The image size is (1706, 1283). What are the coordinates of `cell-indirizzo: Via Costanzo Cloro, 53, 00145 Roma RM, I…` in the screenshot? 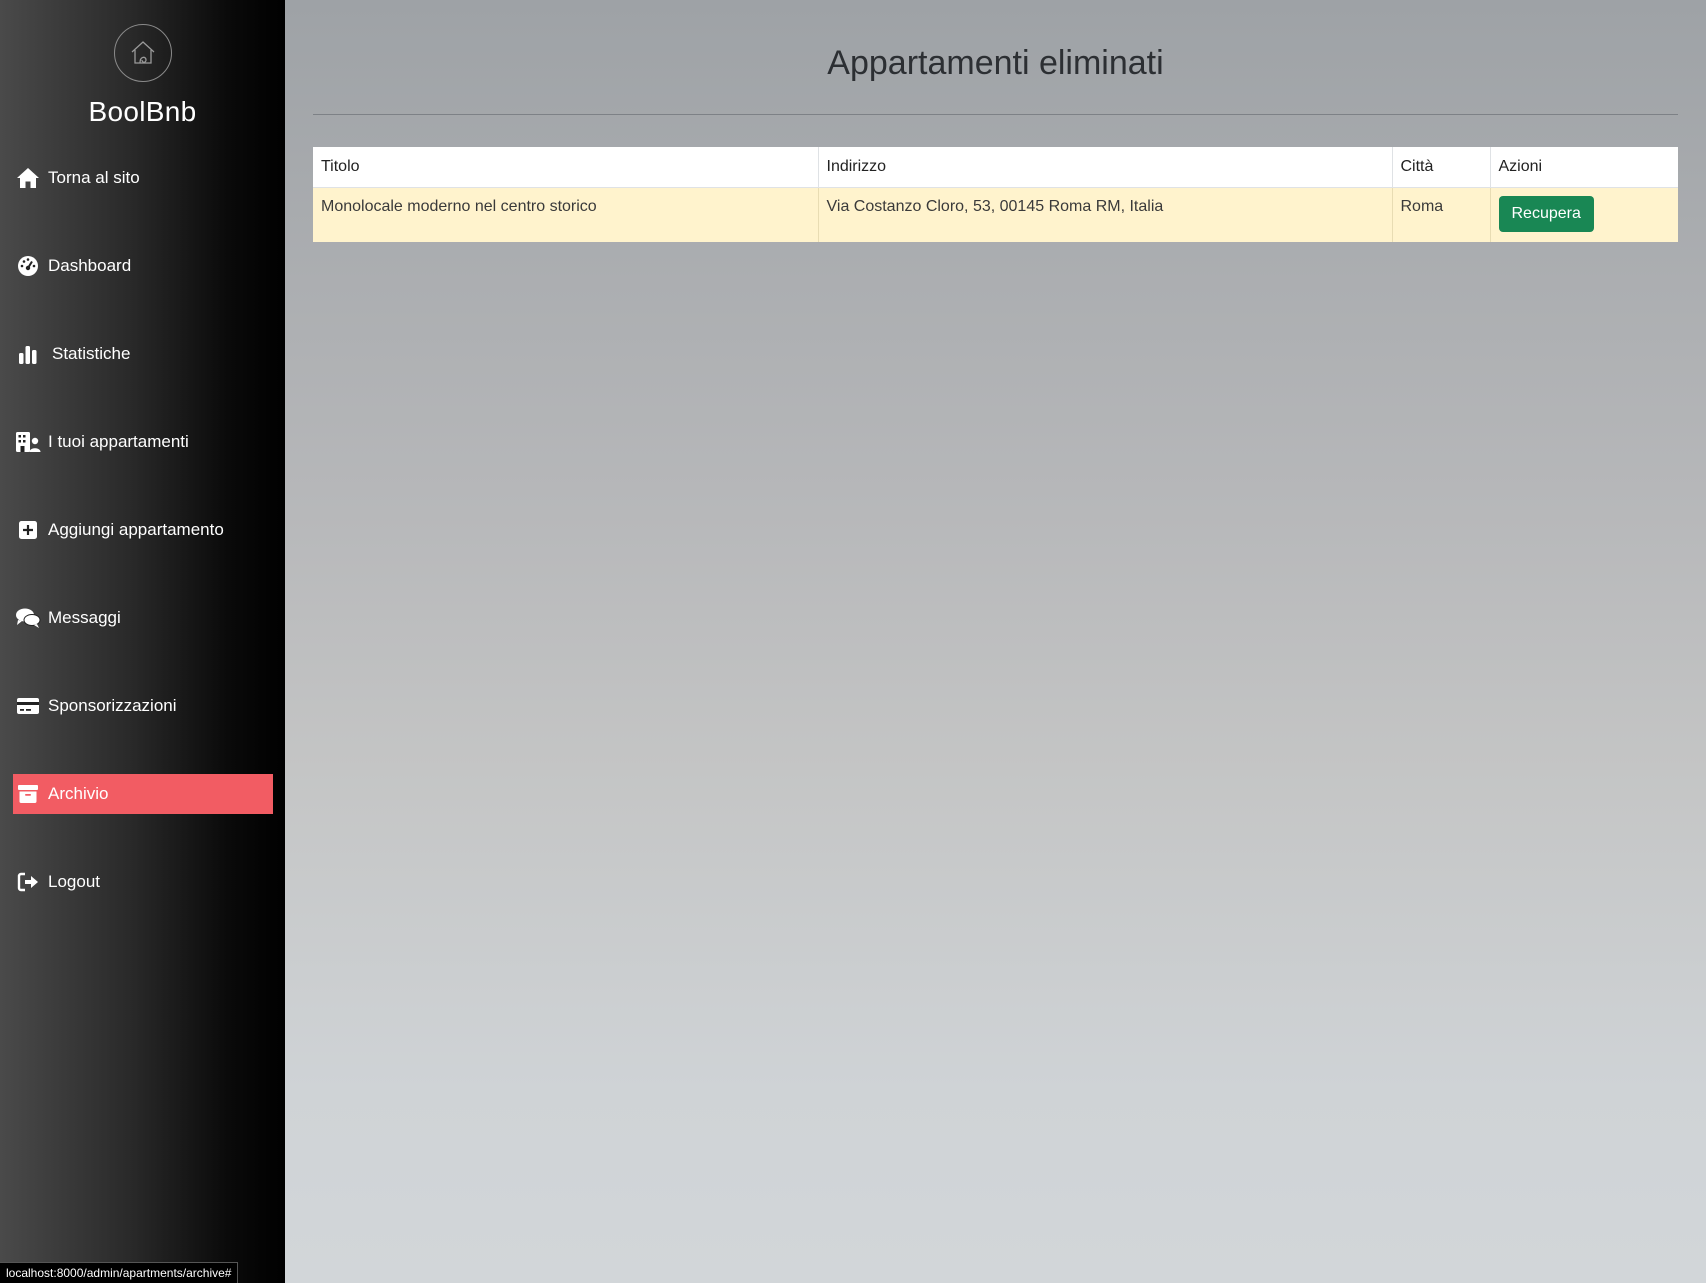 It's located at (1104, 214).